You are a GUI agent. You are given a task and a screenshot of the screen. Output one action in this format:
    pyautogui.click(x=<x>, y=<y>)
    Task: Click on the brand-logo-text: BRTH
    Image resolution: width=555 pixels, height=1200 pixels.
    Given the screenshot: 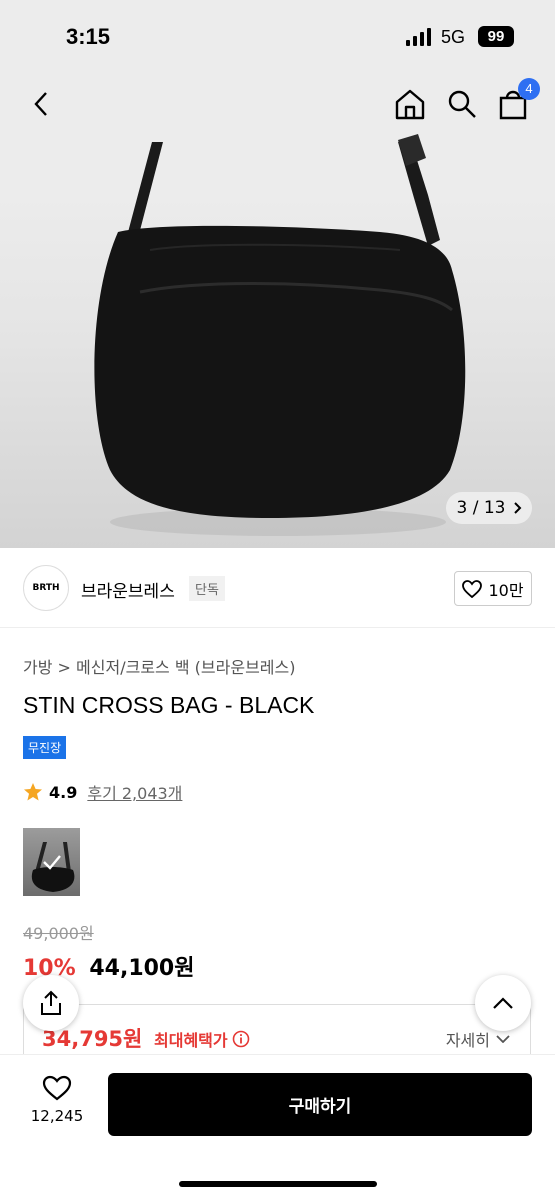 What is the action you would take?
    pyautogui.click(x=46, y=588)
    